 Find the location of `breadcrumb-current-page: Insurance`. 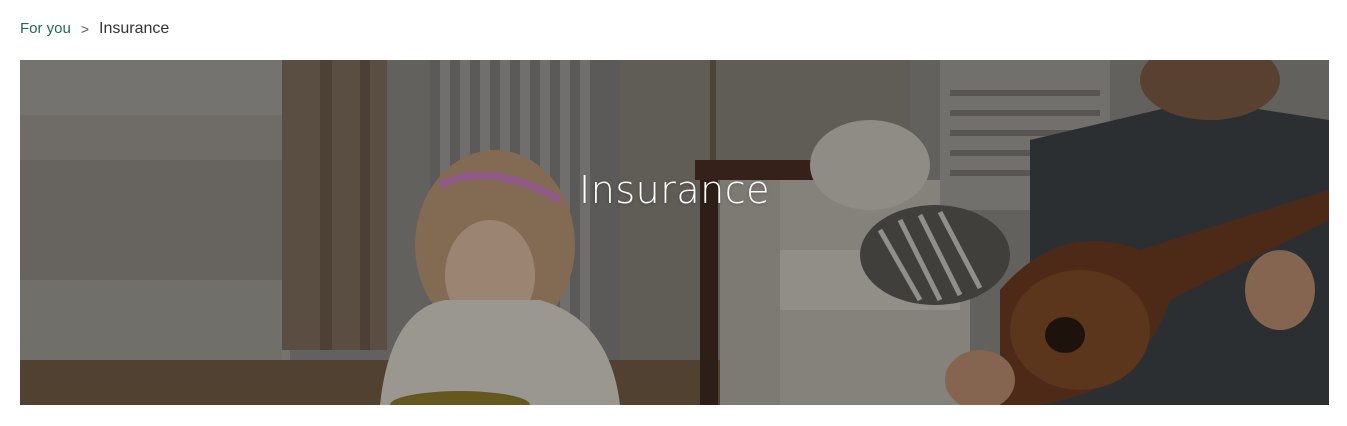

breadcrumb-current-page: Insurance is located at coordinates (134, 28).